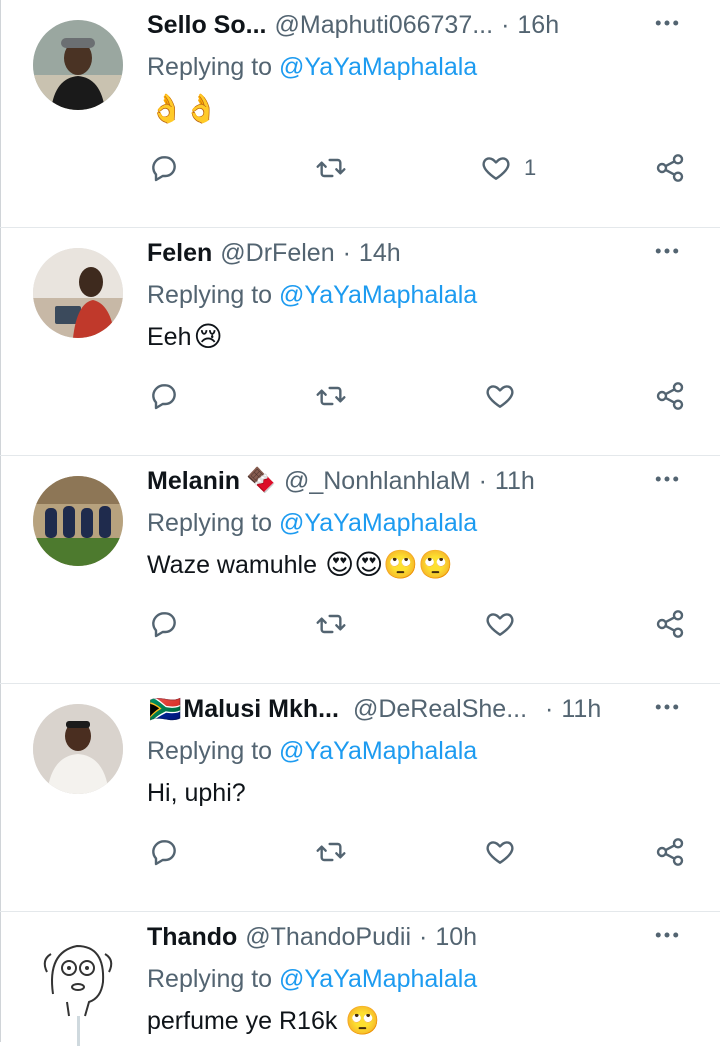 The height and width of the screenshot is (1046, 720). I want to click on display-name: Felen, so click(179, 253).